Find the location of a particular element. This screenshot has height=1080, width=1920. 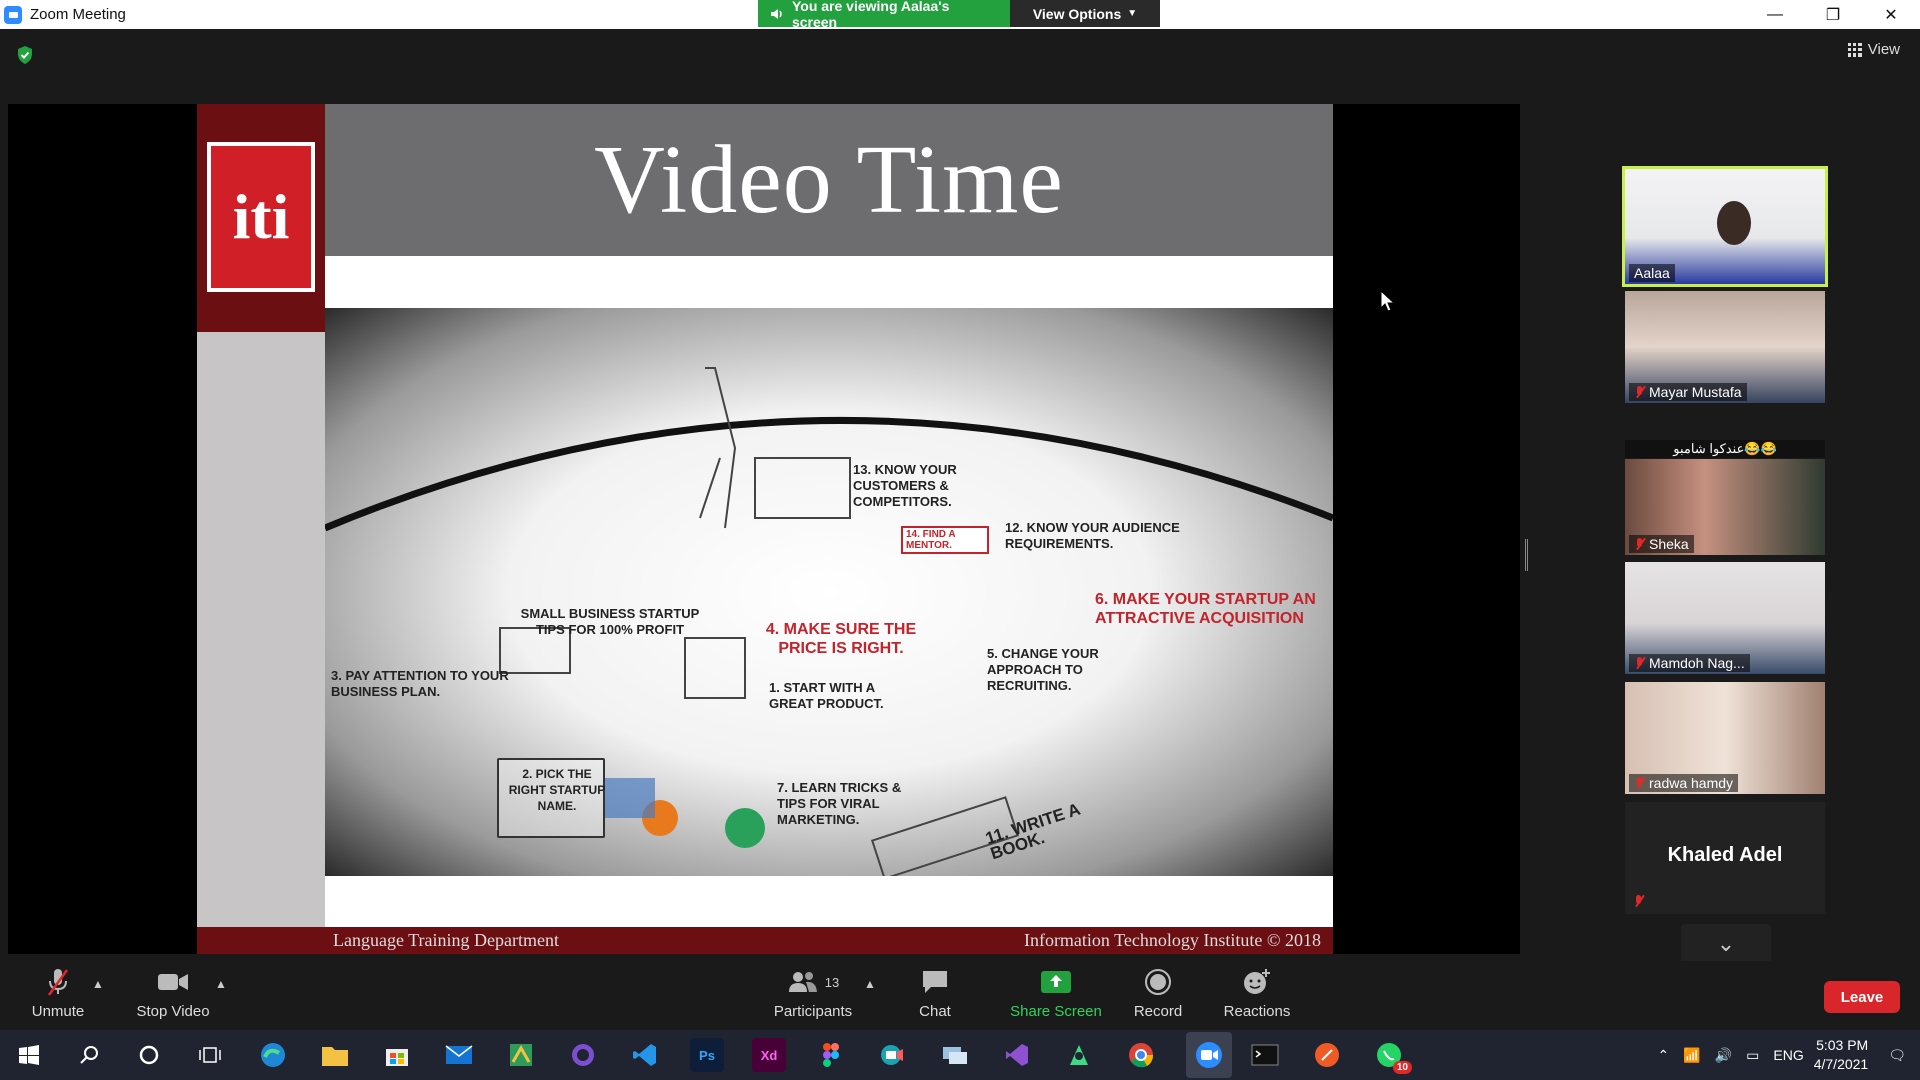

file-explorer-icon is located at coordinates (335, 1055).